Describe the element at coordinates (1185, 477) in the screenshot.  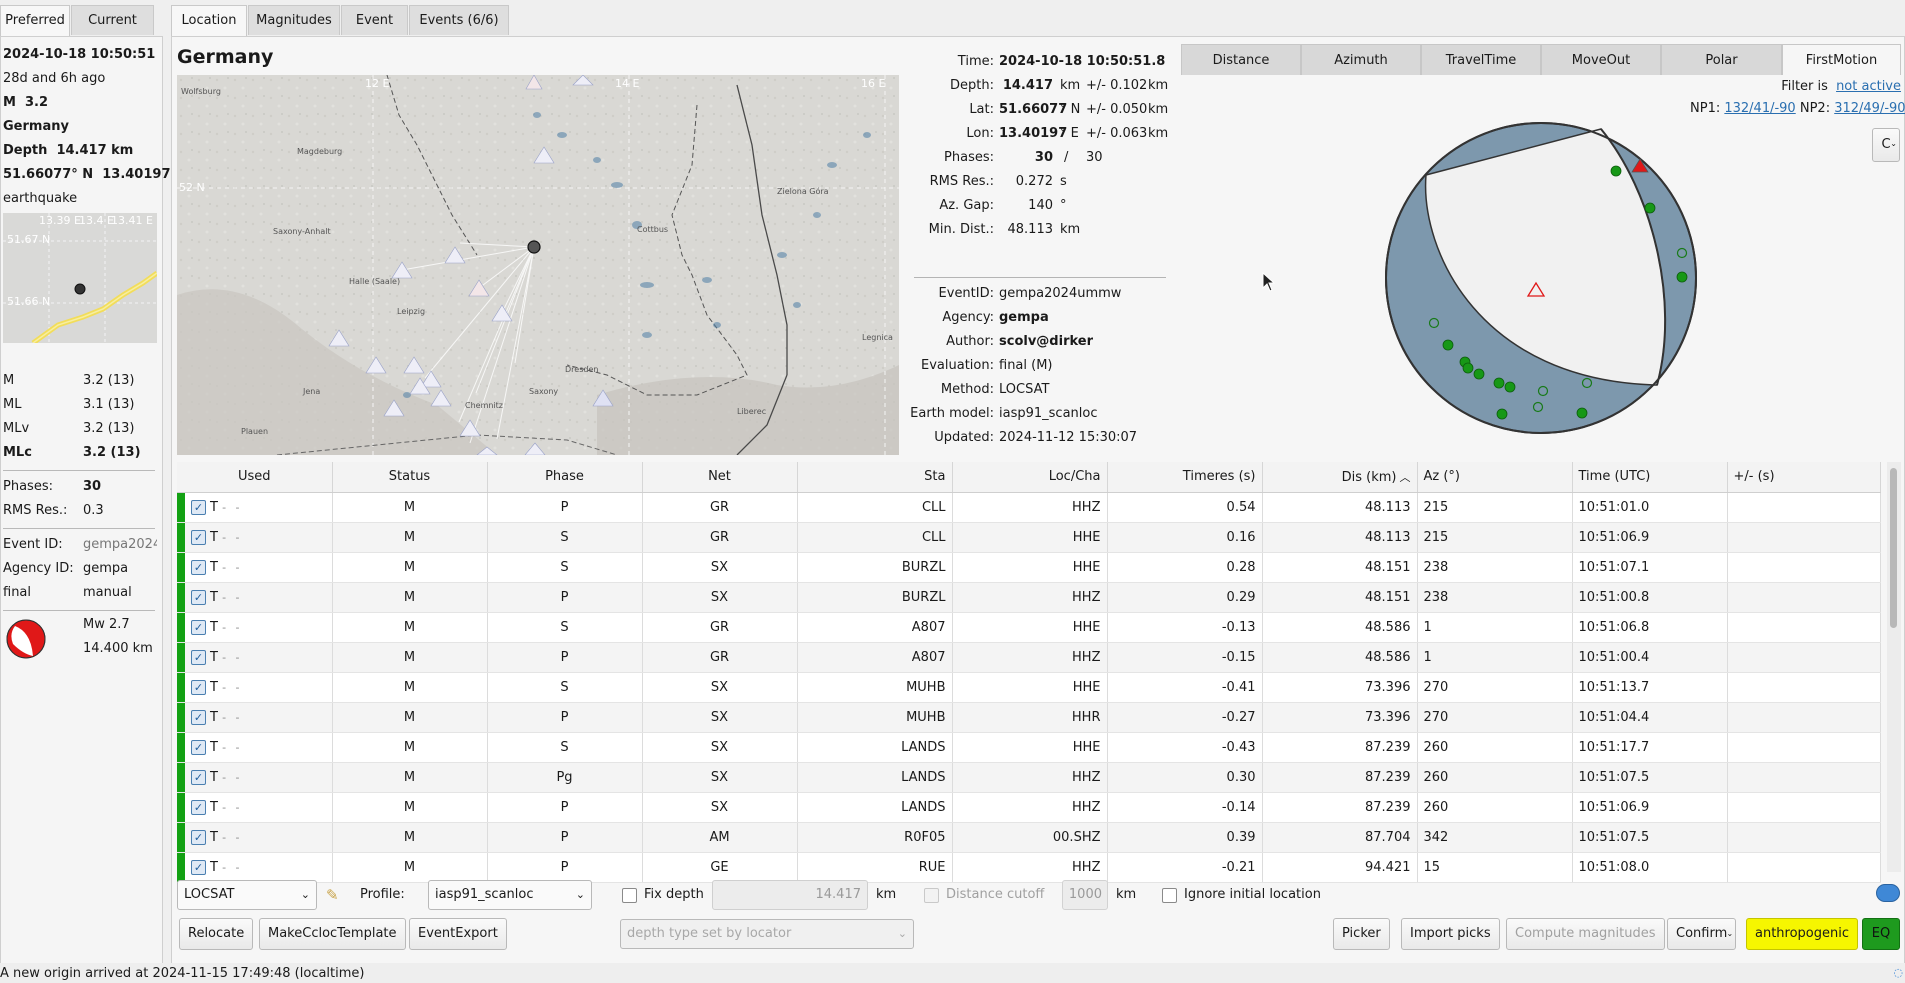
I see `col-timeres: Timeres (s)` at that location.